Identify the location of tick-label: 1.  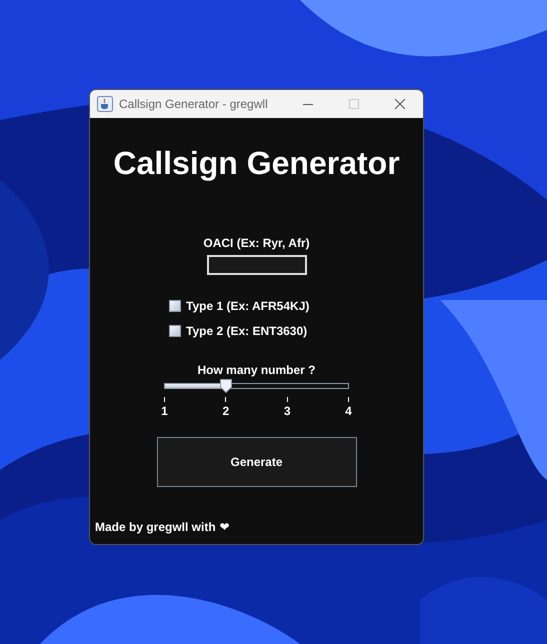
(164, 411).